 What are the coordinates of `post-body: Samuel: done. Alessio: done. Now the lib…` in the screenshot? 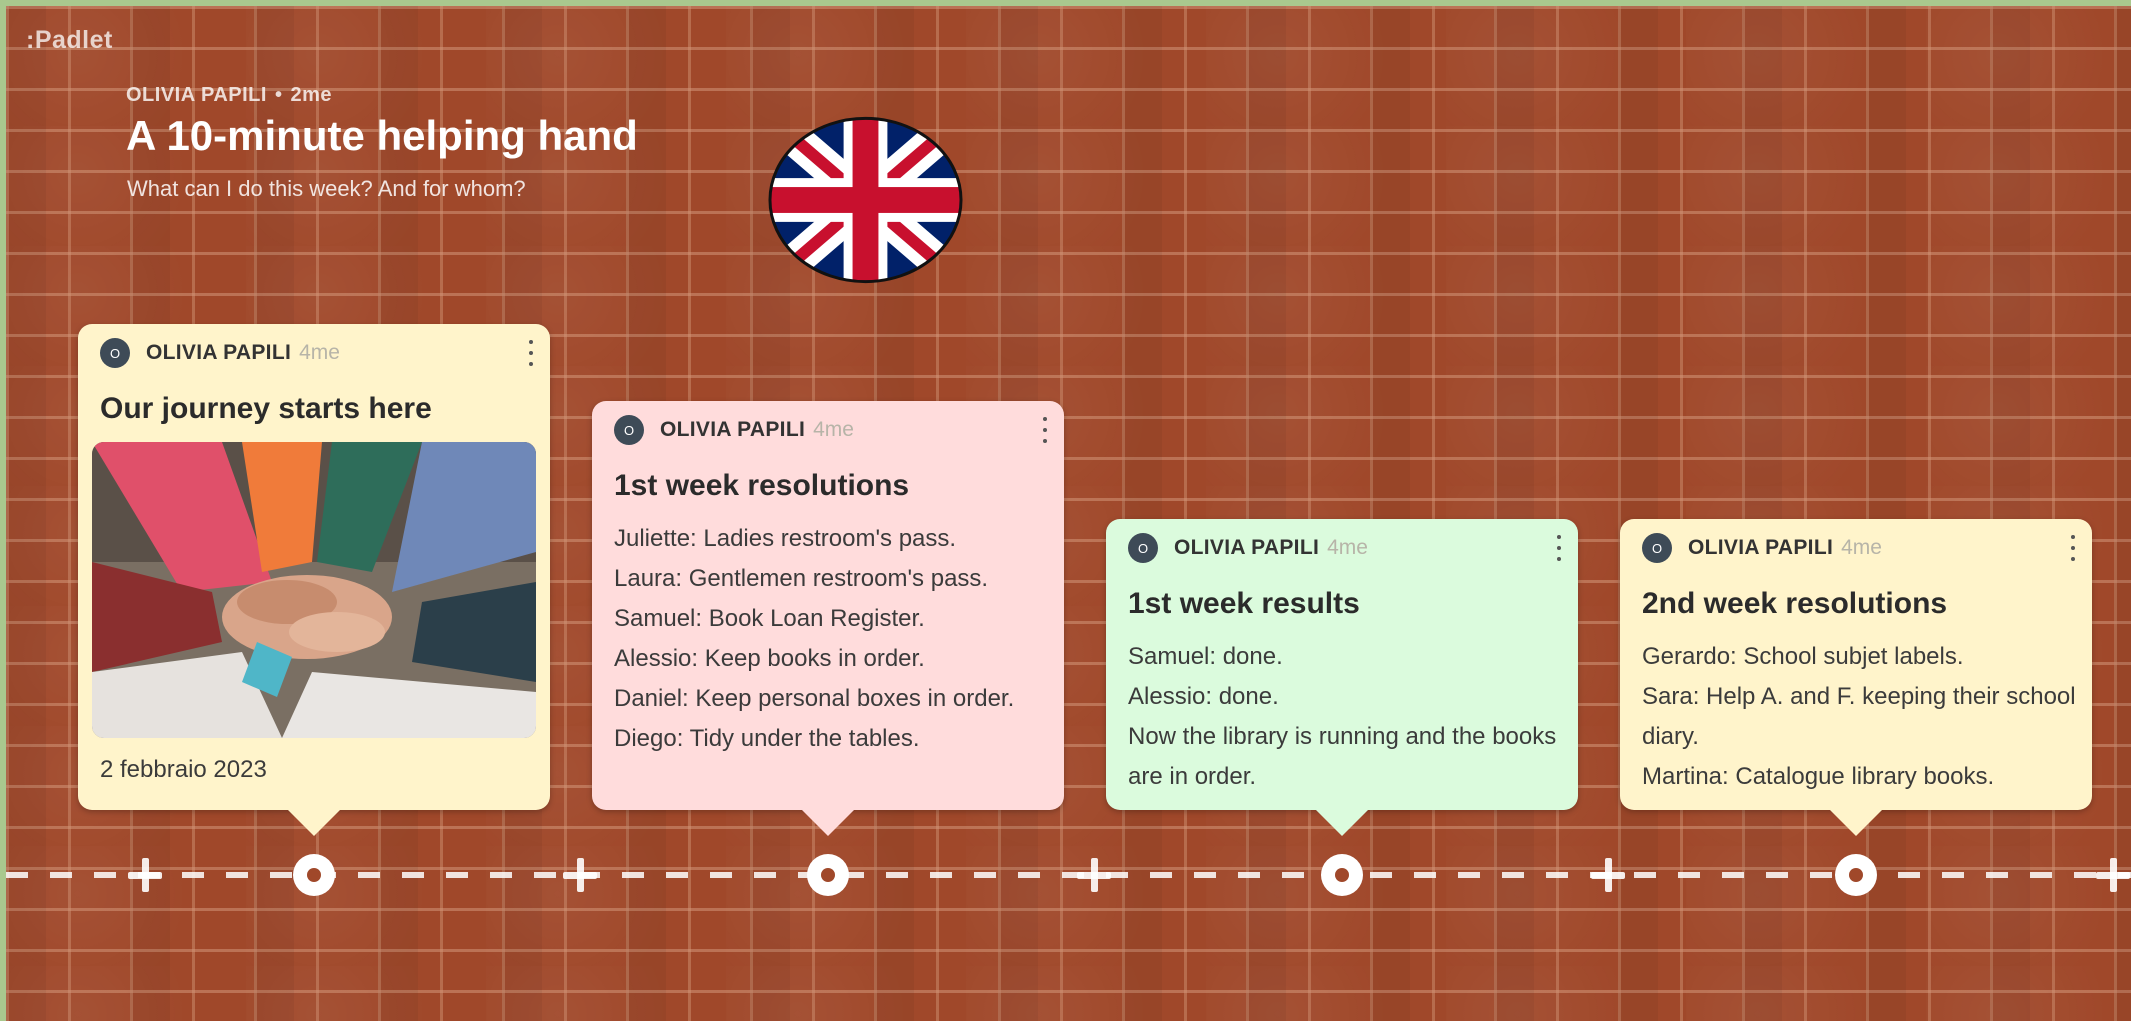 It's located at (1345, 717).